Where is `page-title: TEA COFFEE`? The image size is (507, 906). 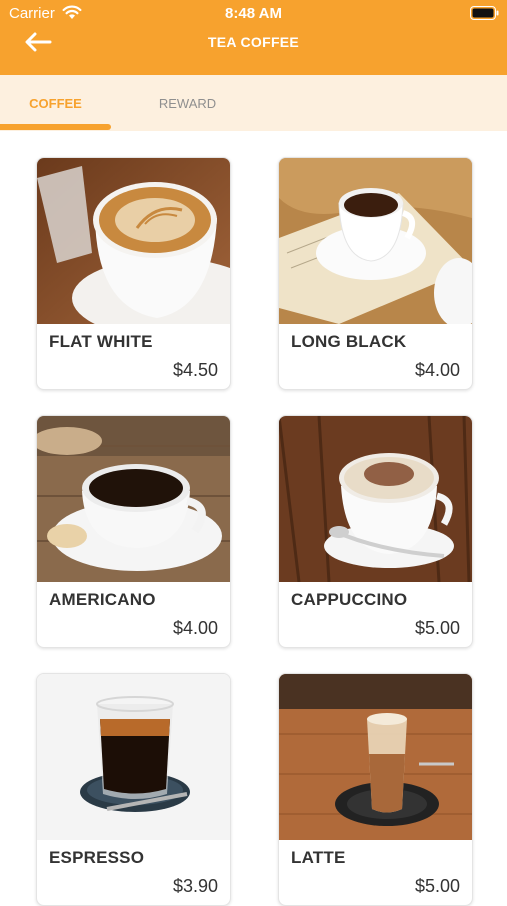
page-title: TEA COFFEE is located at coordinates (253, 42).